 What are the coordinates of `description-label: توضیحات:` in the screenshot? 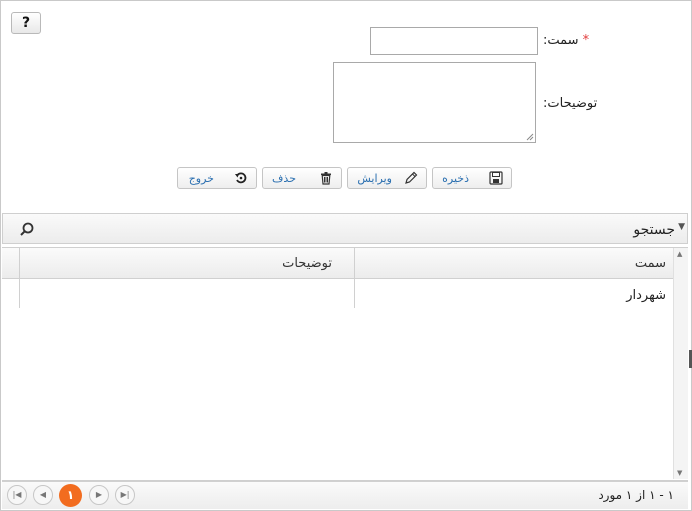 It's located at (570, 103).